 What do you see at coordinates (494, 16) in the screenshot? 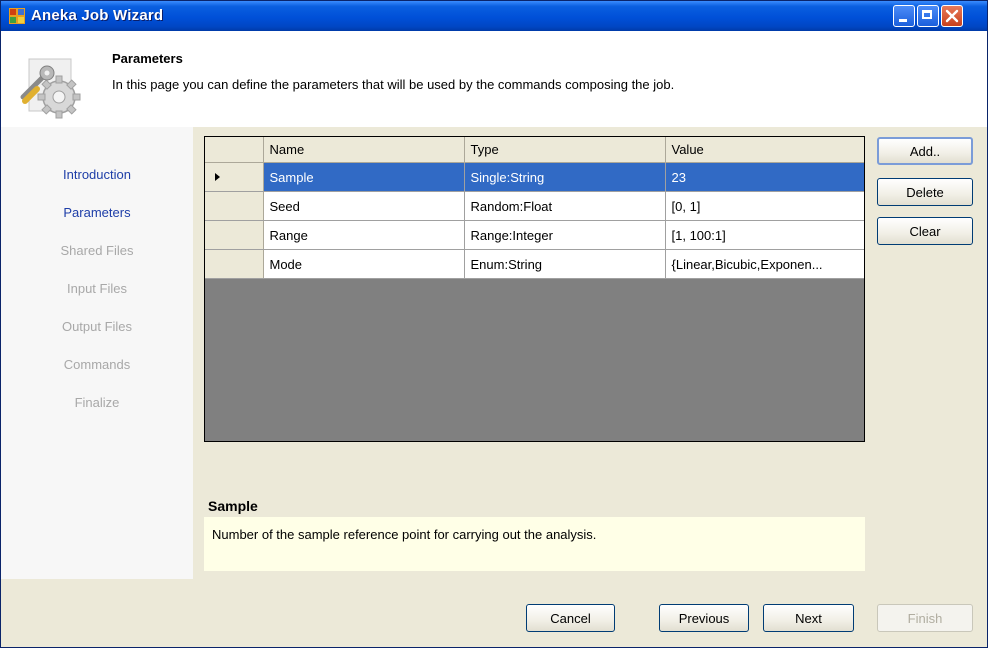
I see `title-bar: Aneka Job Wizard` at bounding box center [494, 16].